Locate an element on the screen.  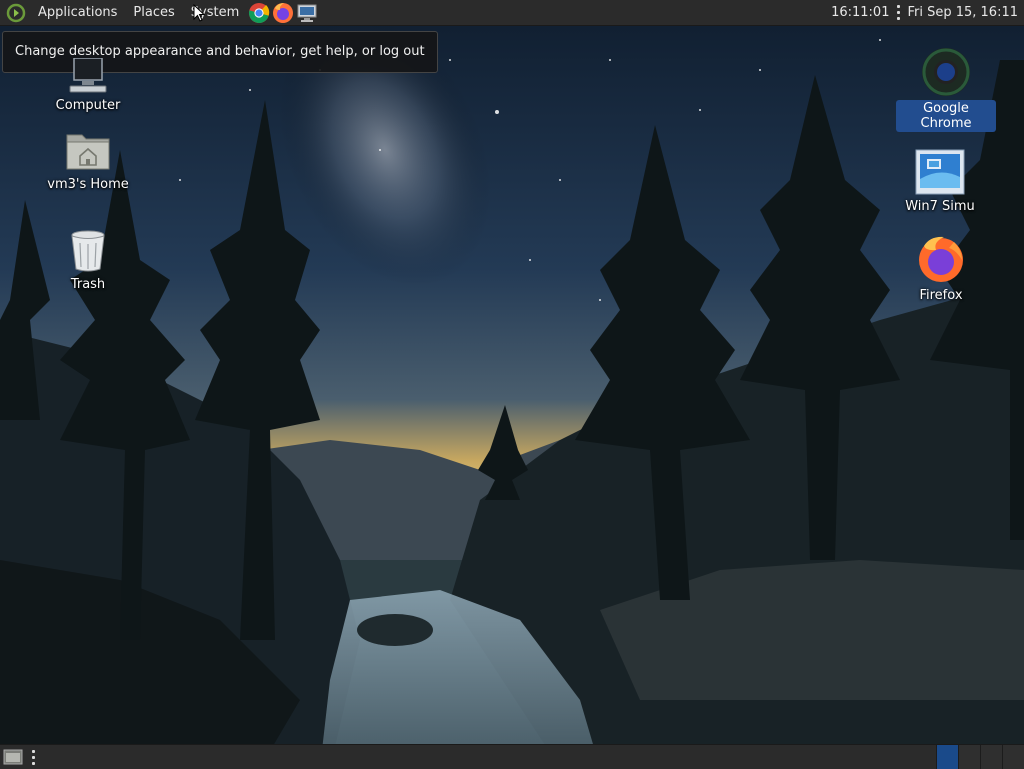
desktop-label: Win7 Simu is located at coordinates (940, 206).